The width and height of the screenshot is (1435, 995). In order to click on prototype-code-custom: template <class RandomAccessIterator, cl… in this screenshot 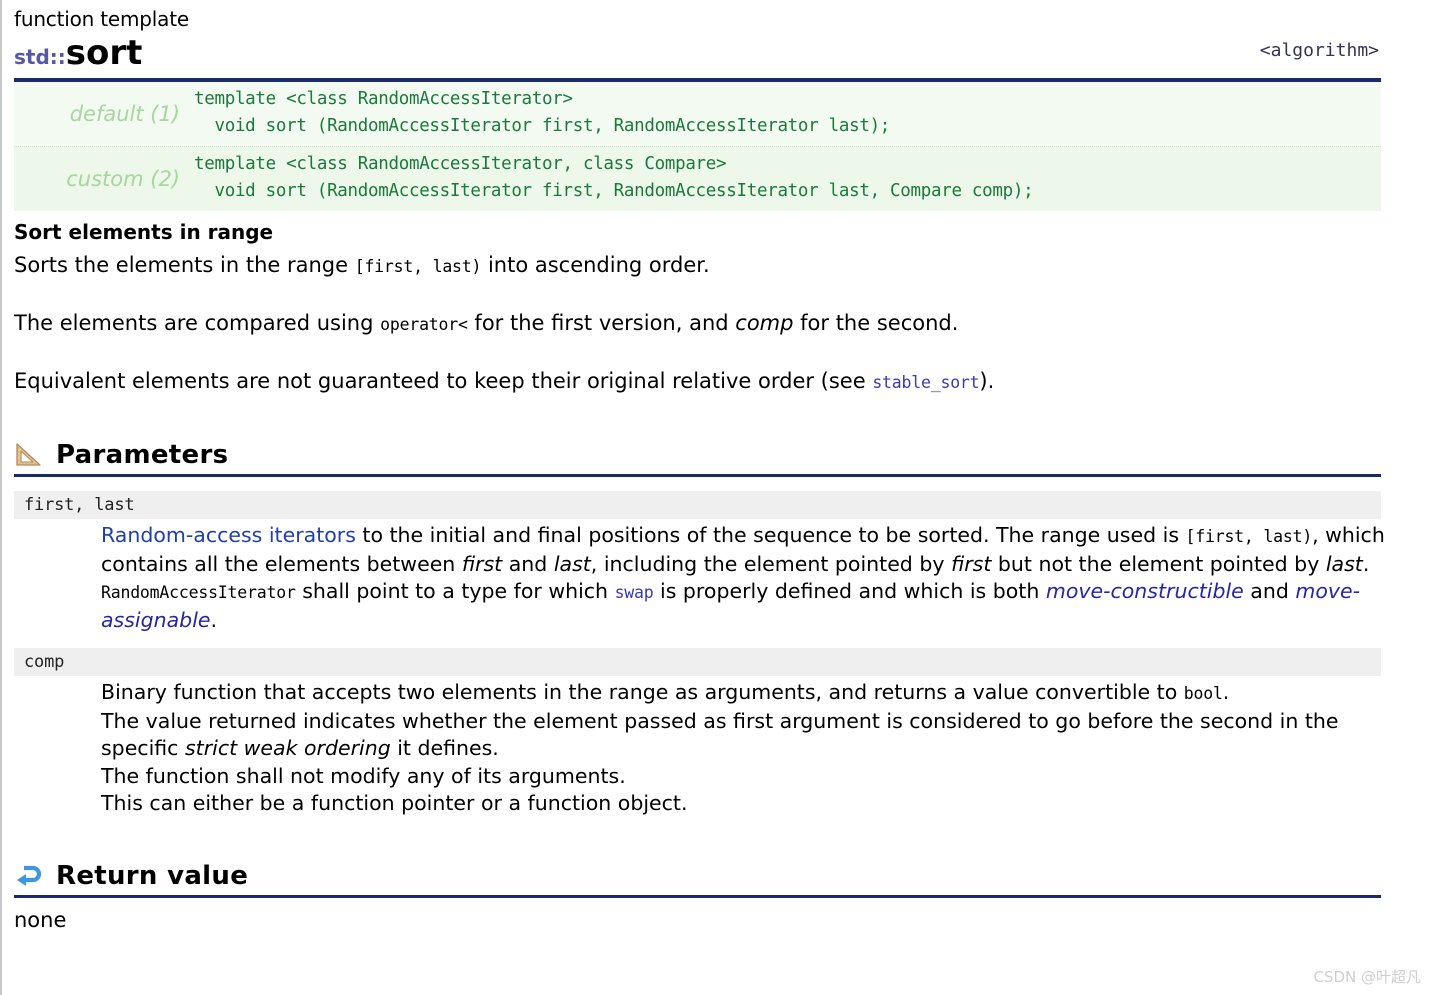, I will do `click(614, 177)`.